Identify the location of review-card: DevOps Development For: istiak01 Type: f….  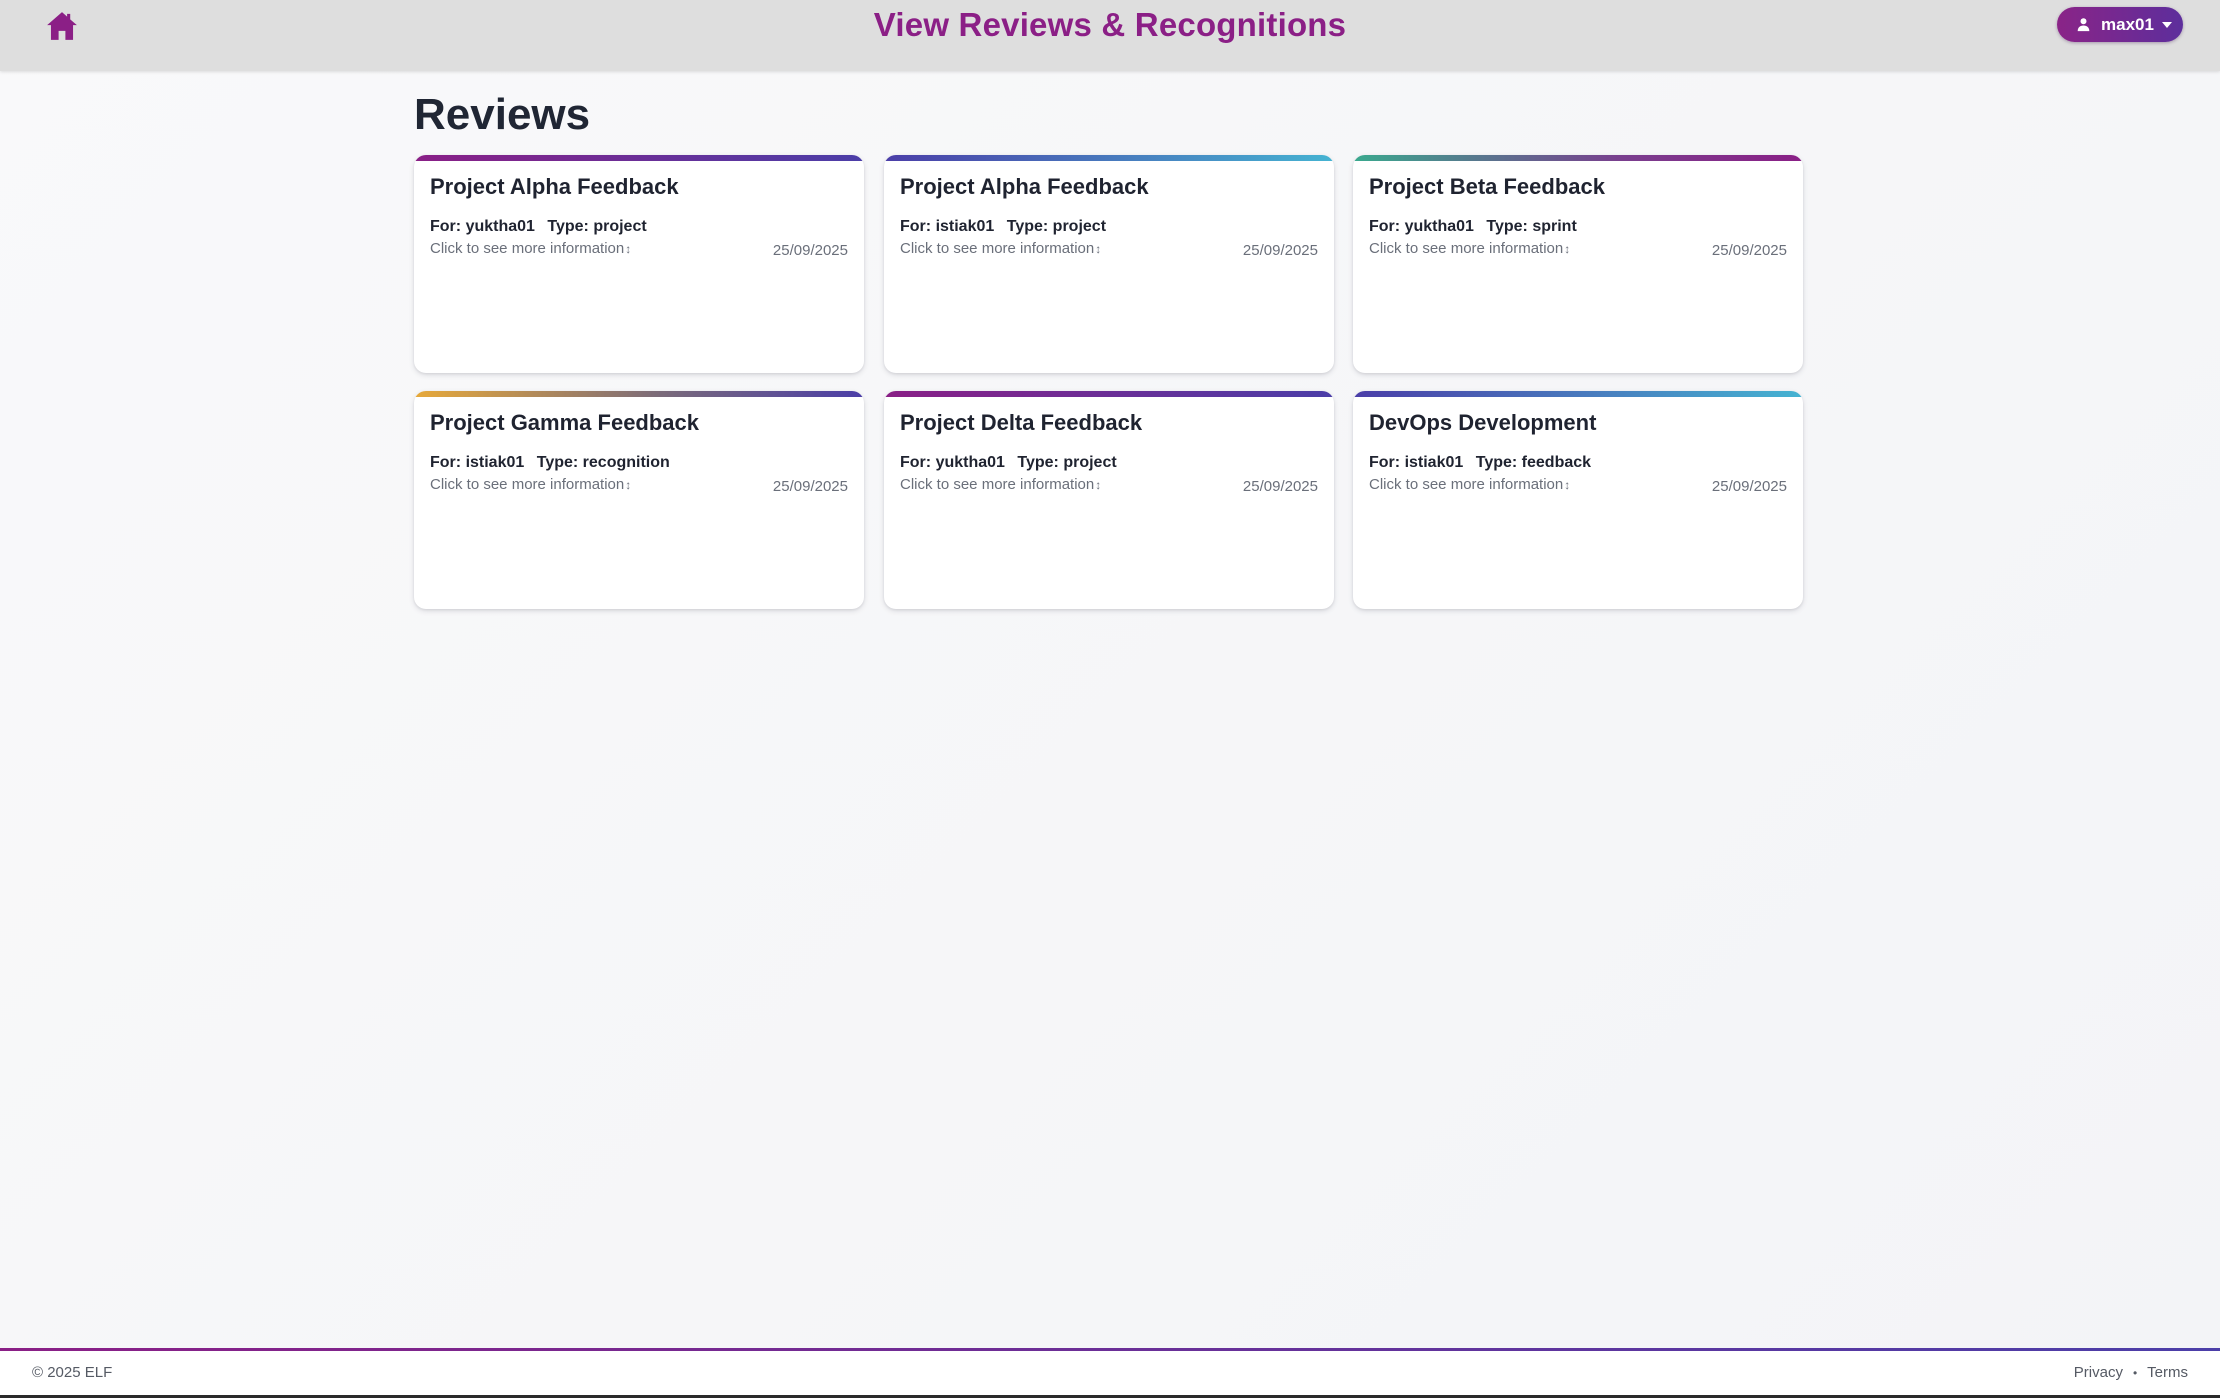
(1578, 500).